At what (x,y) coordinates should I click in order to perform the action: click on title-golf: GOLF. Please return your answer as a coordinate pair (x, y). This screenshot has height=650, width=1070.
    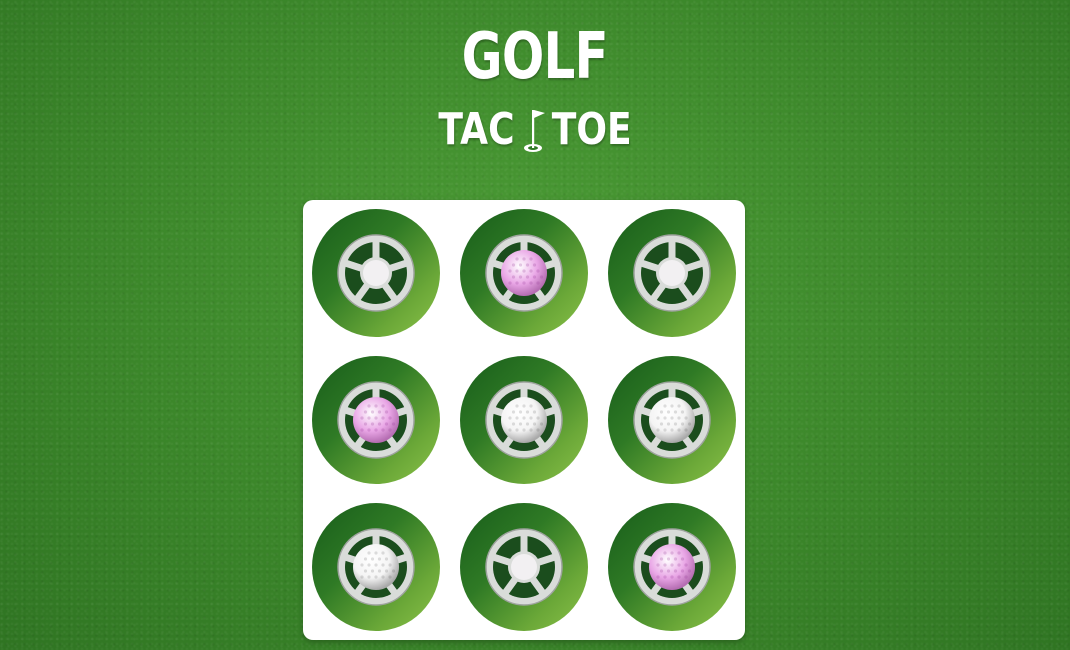
    Looking at the image, I should click on (535, 57).